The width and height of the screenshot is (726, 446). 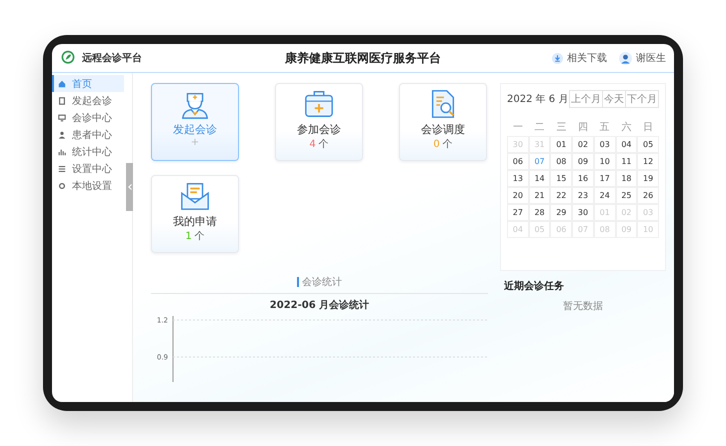 What do you see at coordinates (614, 99) in the screenshot?
I see `calendar-nav-button: 今天` at bounding box center [614, 99].